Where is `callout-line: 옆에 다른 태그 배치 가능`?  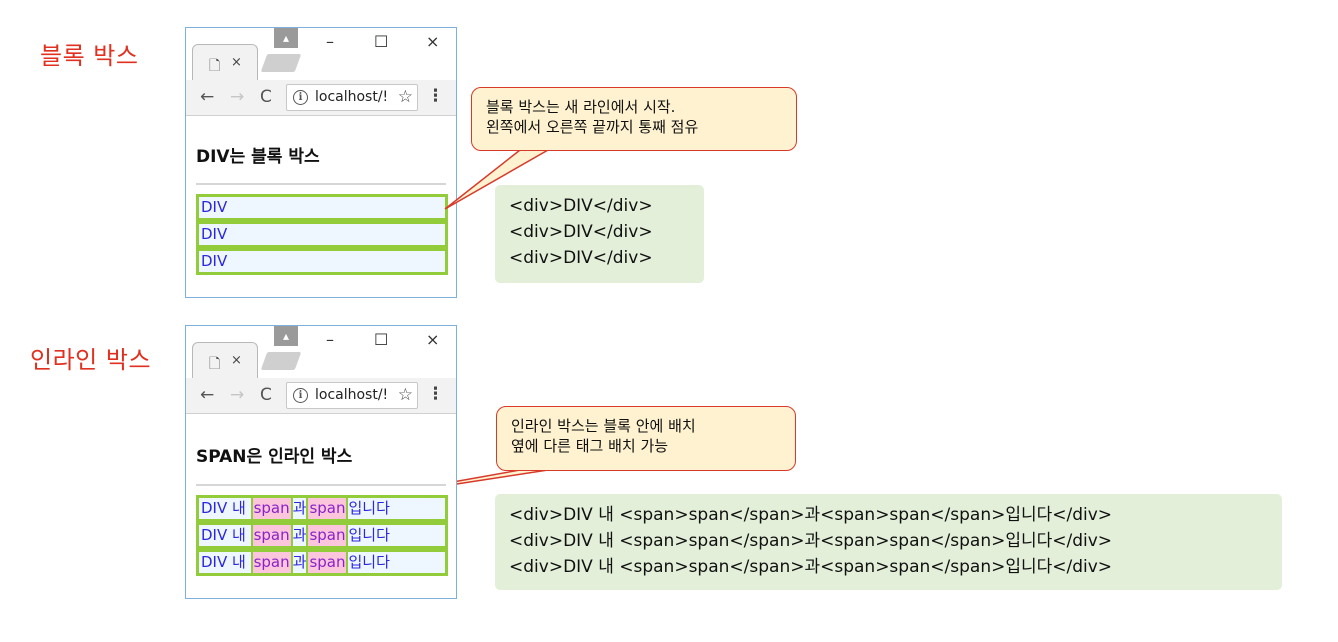 callout-line: 옆에 다른 태그 배치 가능 is located at coordinates (590, 446).